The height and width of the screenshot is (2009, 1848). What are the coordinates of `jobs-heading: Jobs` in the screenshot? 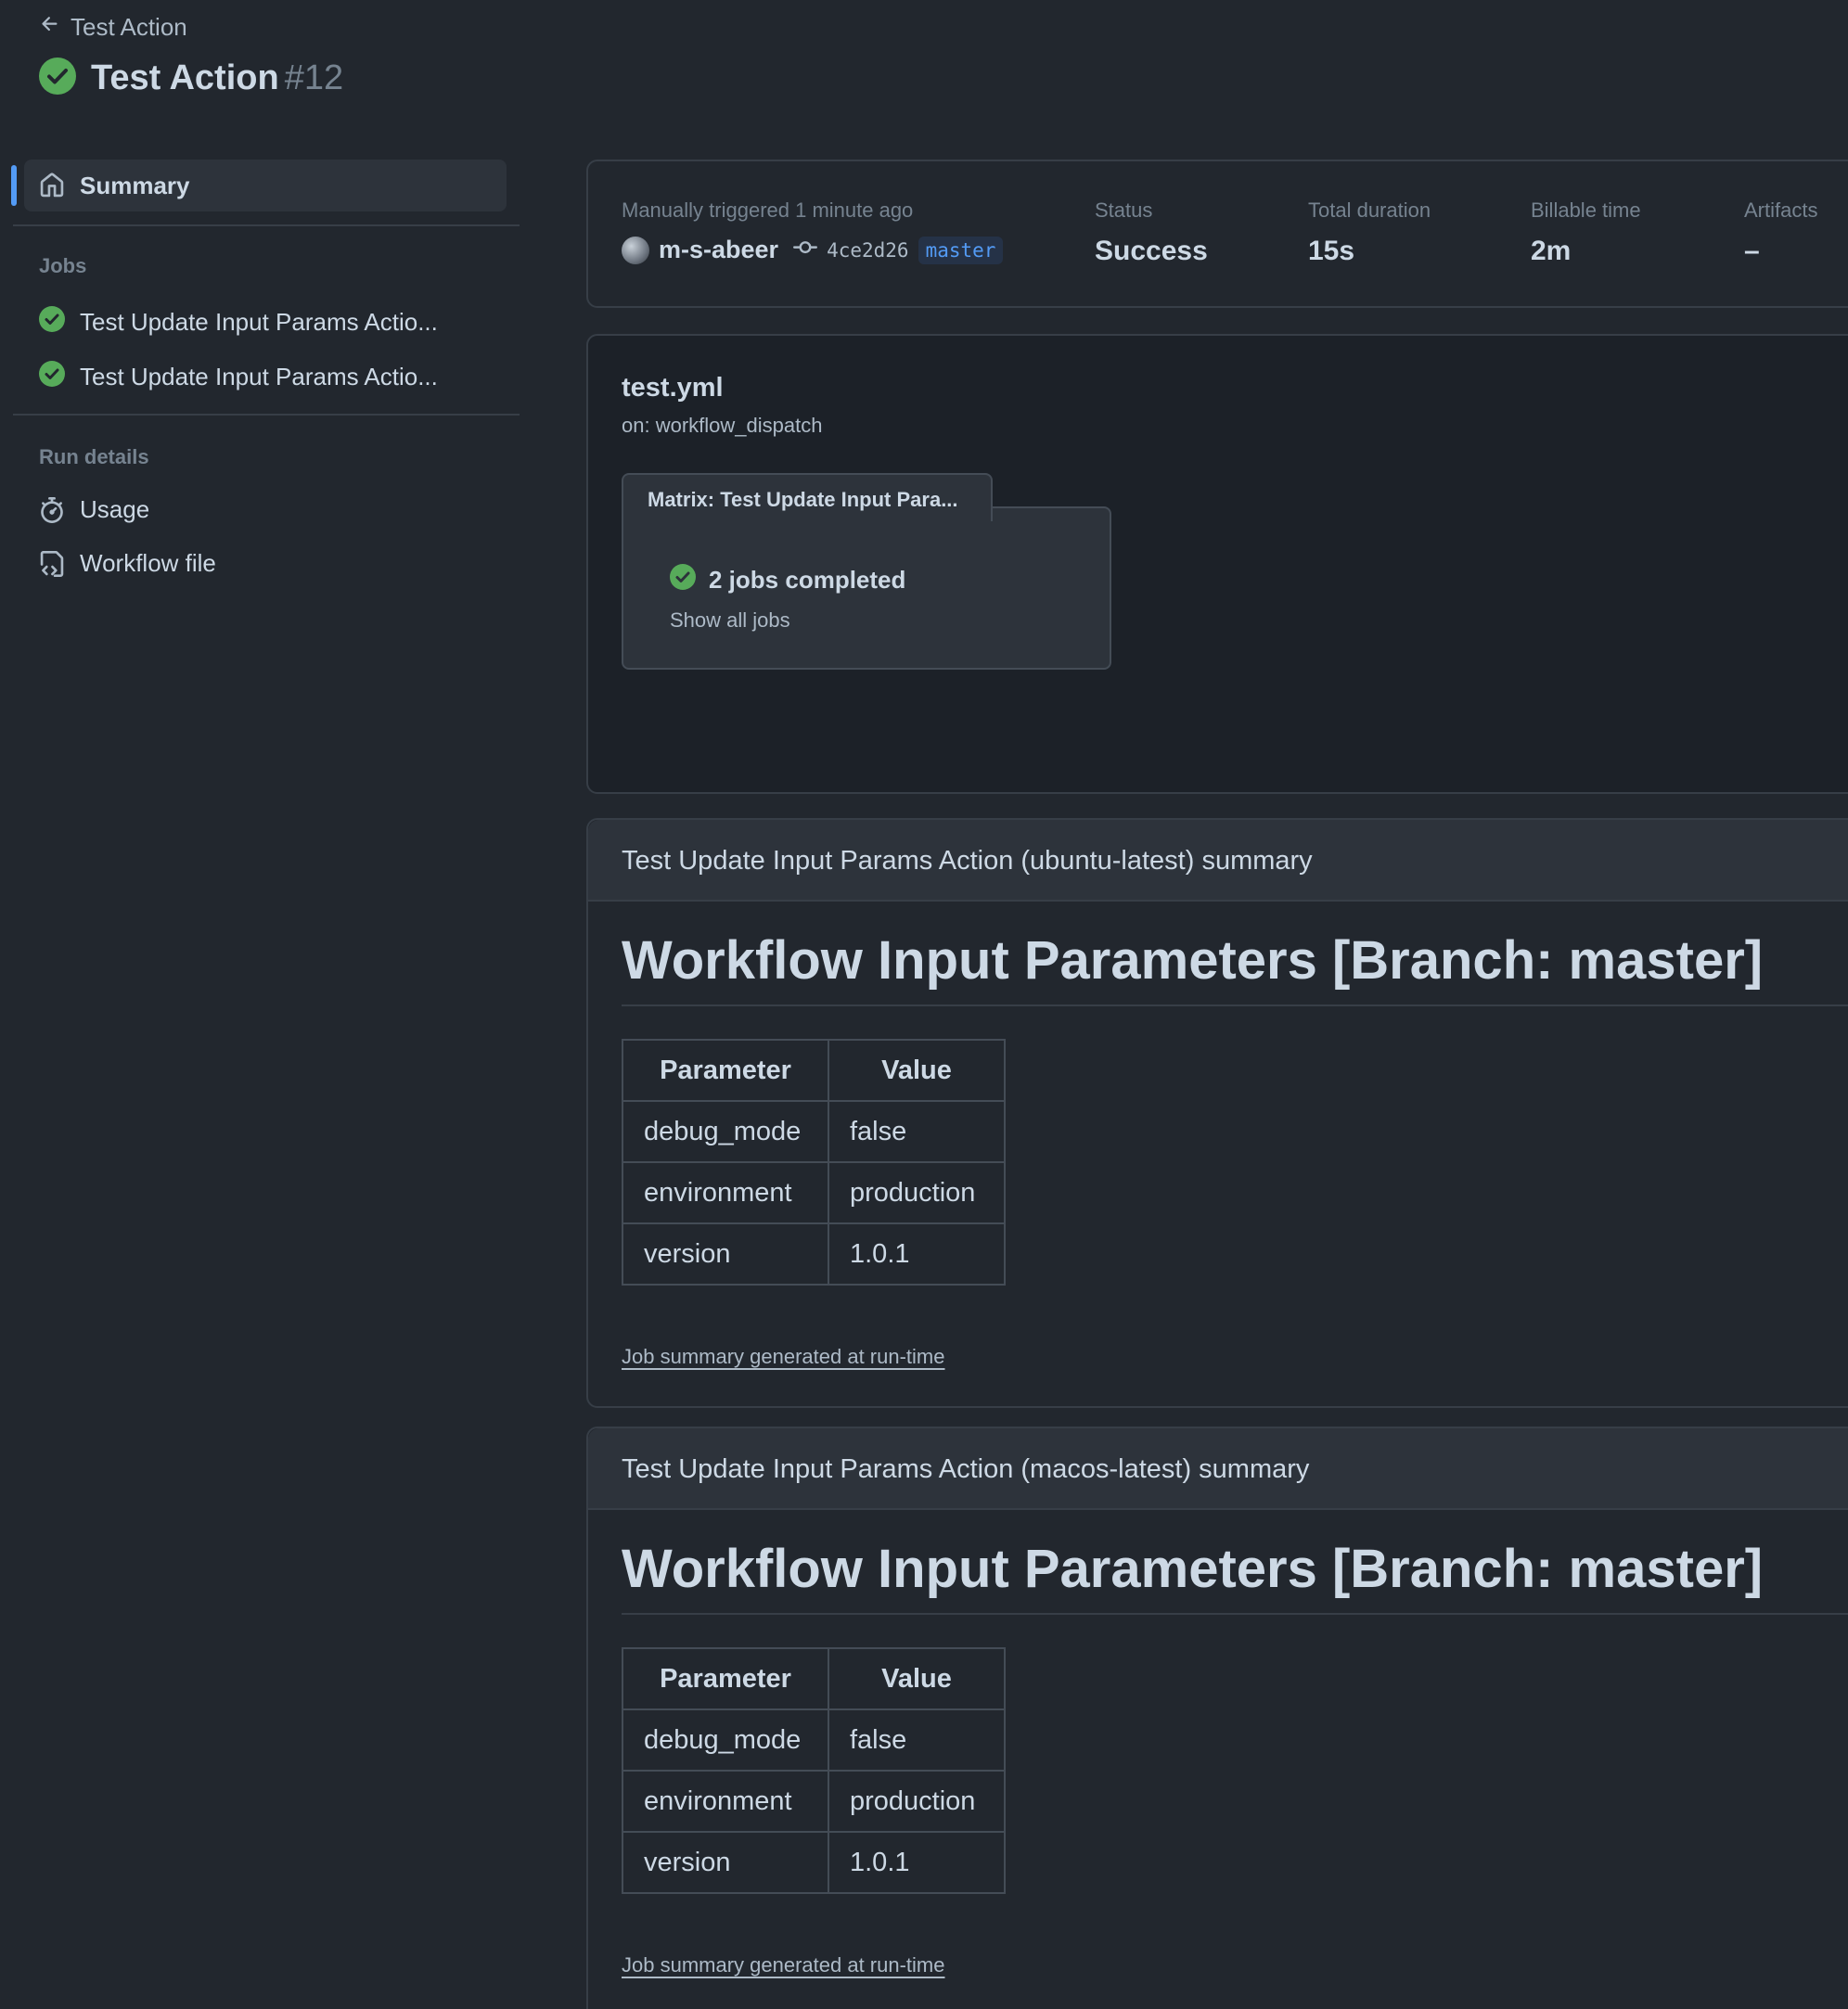 It's located at (63, 265).